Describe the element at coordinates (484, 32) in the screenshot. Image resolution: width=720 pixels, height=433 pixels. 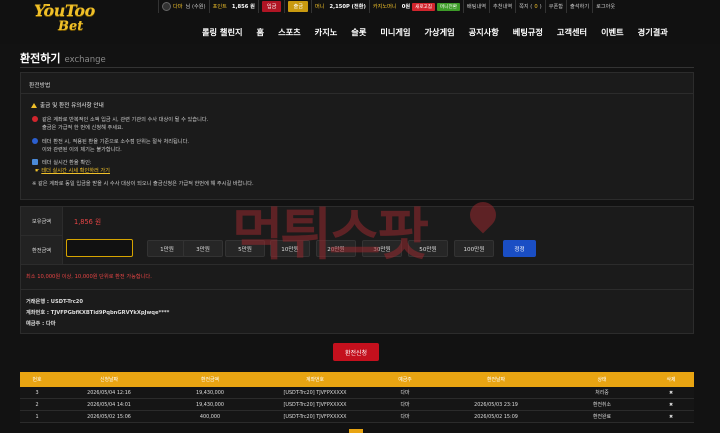
I see `nav-item-notice: 공지사항` at that location.